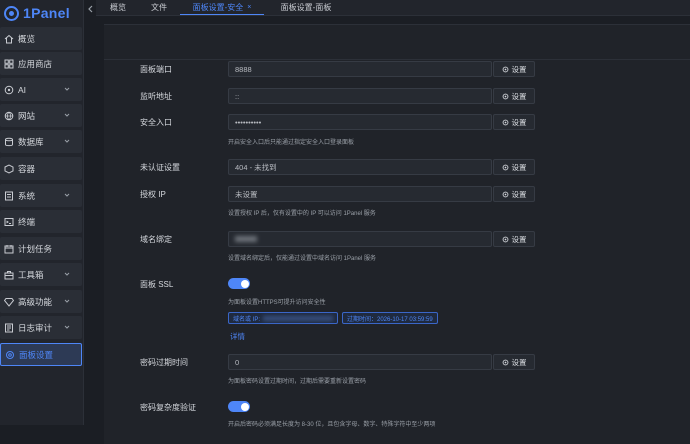 This screenshot has width=690, height=444. I want to click on security-entrance-field: ••••••••••, so click(360, 122).